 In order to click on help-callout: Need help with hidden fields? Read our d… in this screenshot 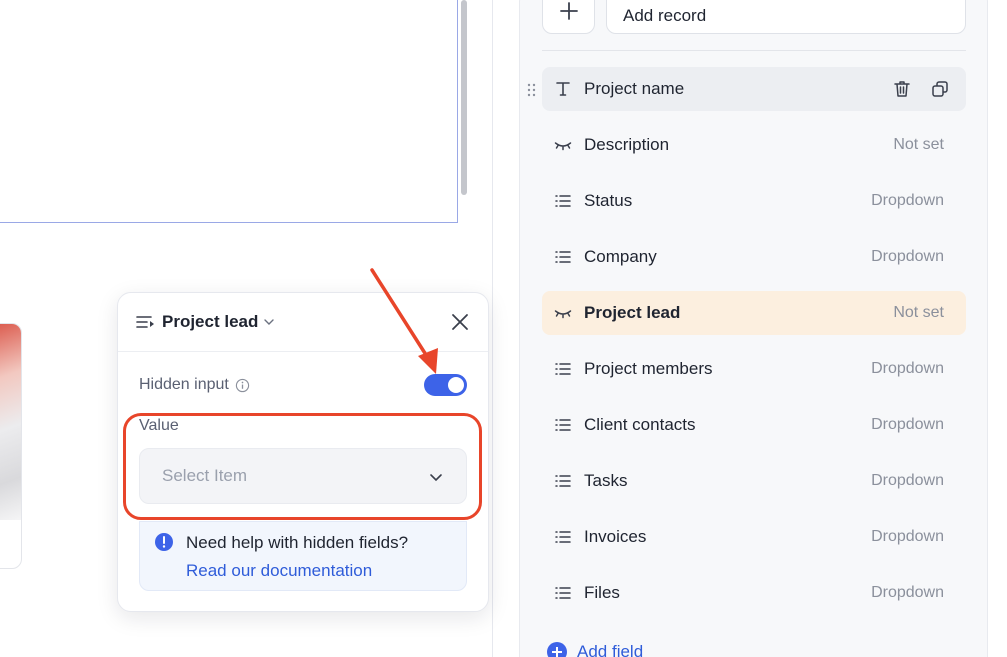, I will do `click(303, 556)`.